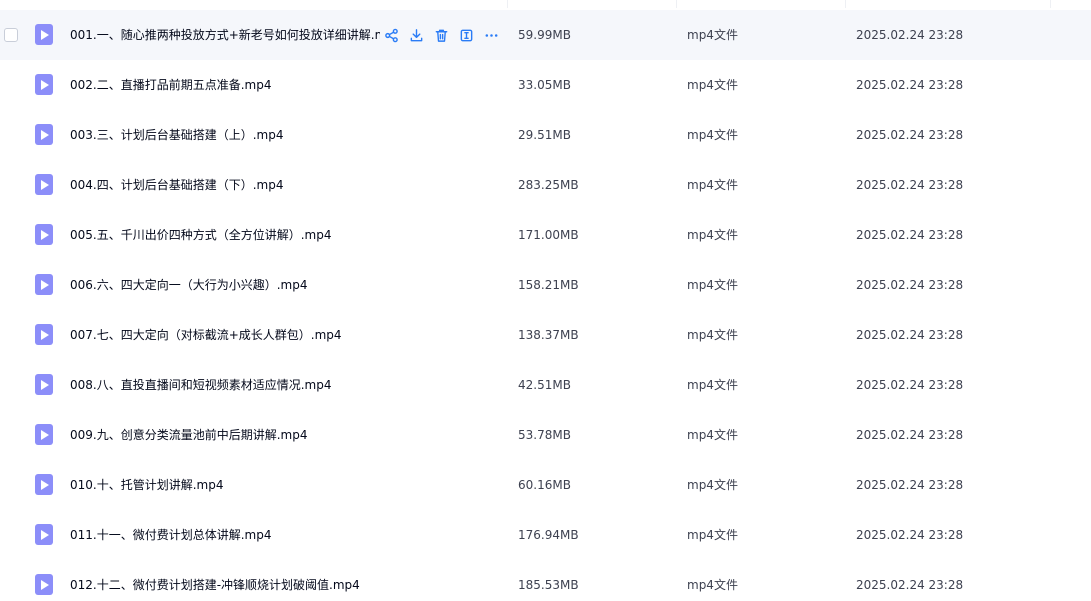 The height and width of the screenshot is (601, 1091). What do you see at coordinates (545, 5) in the screenshot?
I see `column-header` at bounding box center [545, 5].